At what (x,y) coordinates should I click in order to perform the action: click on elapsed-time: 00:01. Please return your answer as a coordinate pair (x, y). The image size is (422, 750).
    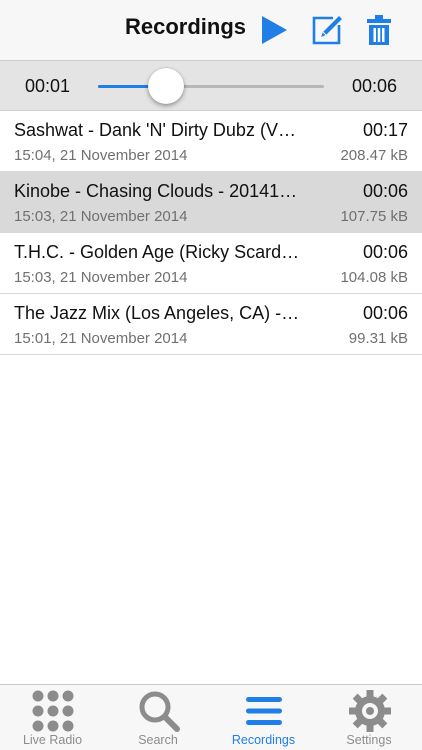
    Looking at the image, I should click on (48, 86).